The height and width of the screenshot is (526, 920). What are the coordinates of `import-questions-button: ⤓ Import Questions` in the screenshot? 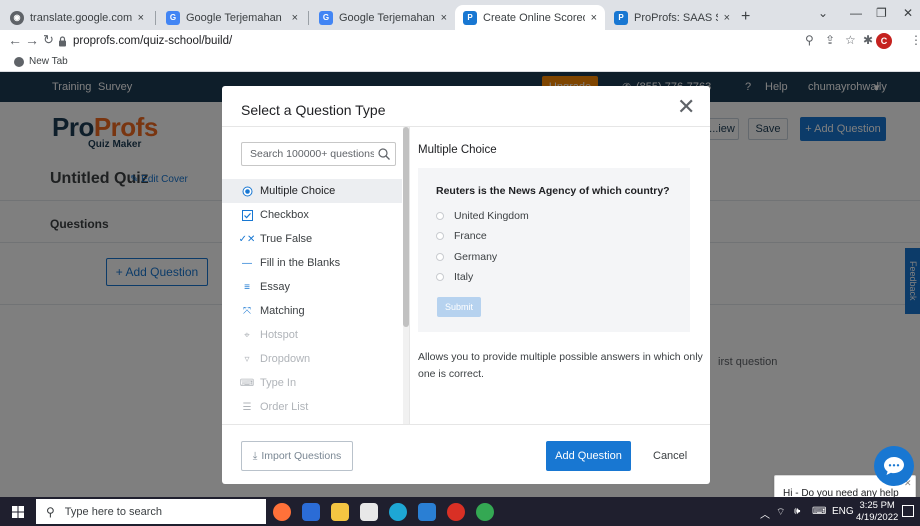 It's located at (297, 456).